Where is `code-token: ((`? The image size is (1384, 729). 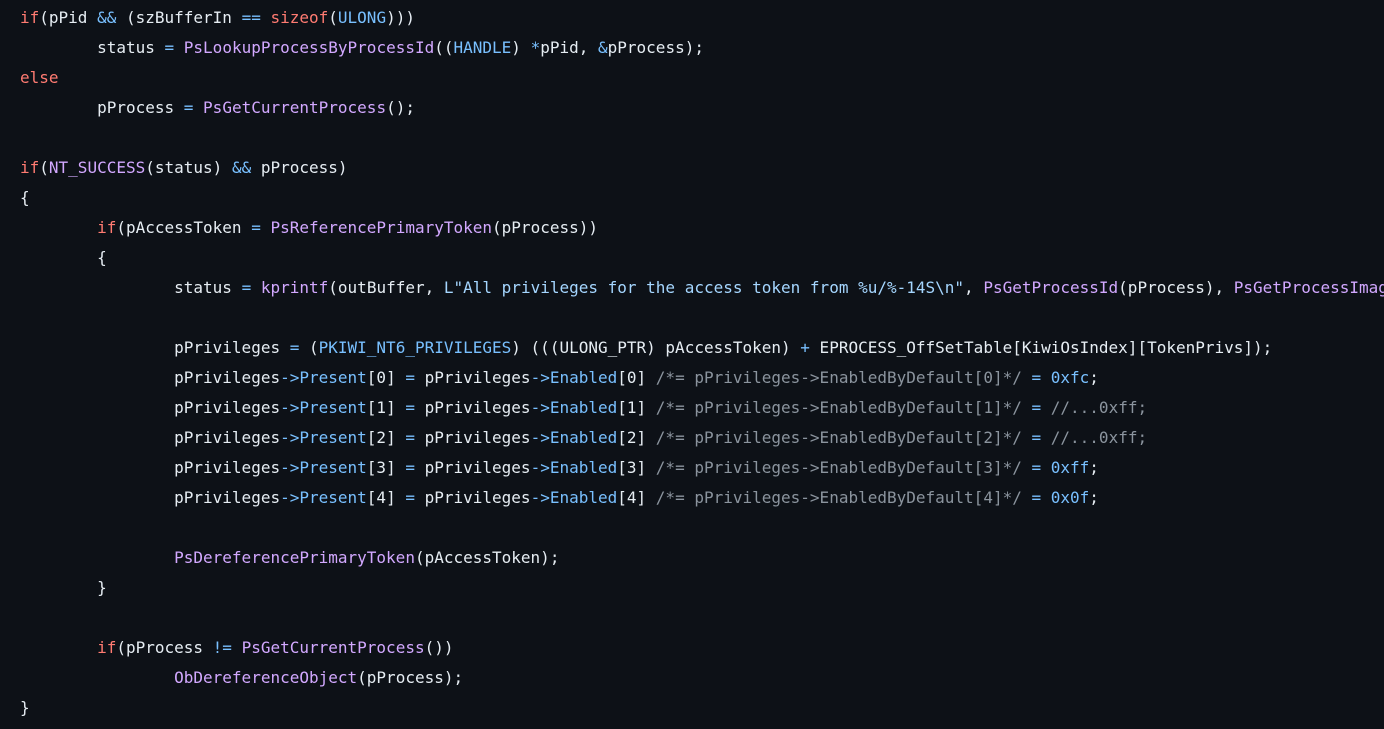 code-token: (( is located at coordinates (444, 47).